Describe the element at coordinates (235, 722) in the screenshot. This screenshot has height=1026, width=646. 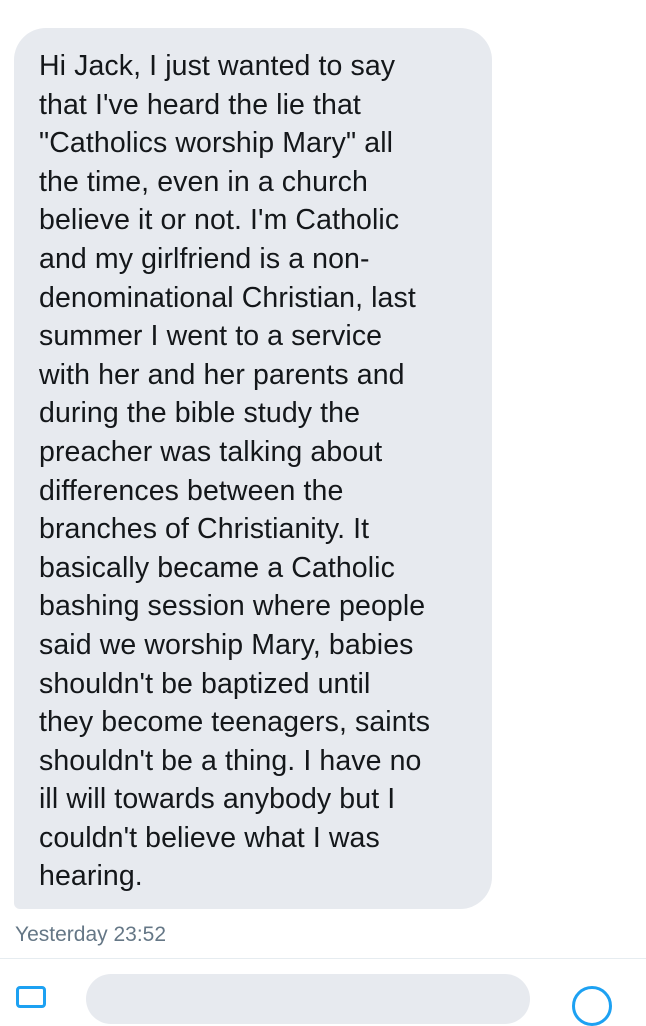
I see `message-line: they become teenagers, saints` at that location.